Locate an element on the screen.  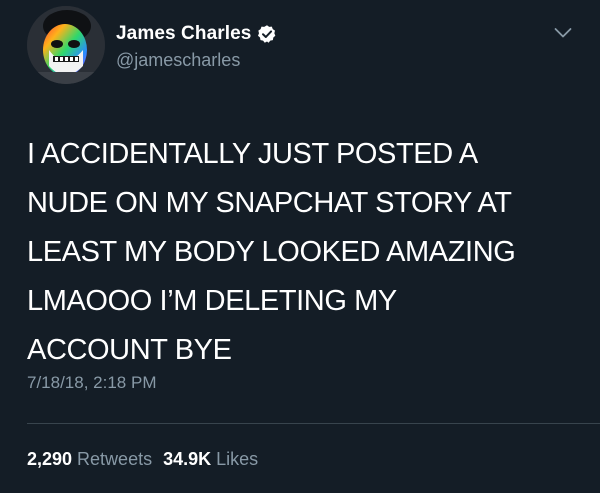
tweet-text-line: NUDE ON MY SNAPCHAT STORY AT is located at coordinates (269, 203).